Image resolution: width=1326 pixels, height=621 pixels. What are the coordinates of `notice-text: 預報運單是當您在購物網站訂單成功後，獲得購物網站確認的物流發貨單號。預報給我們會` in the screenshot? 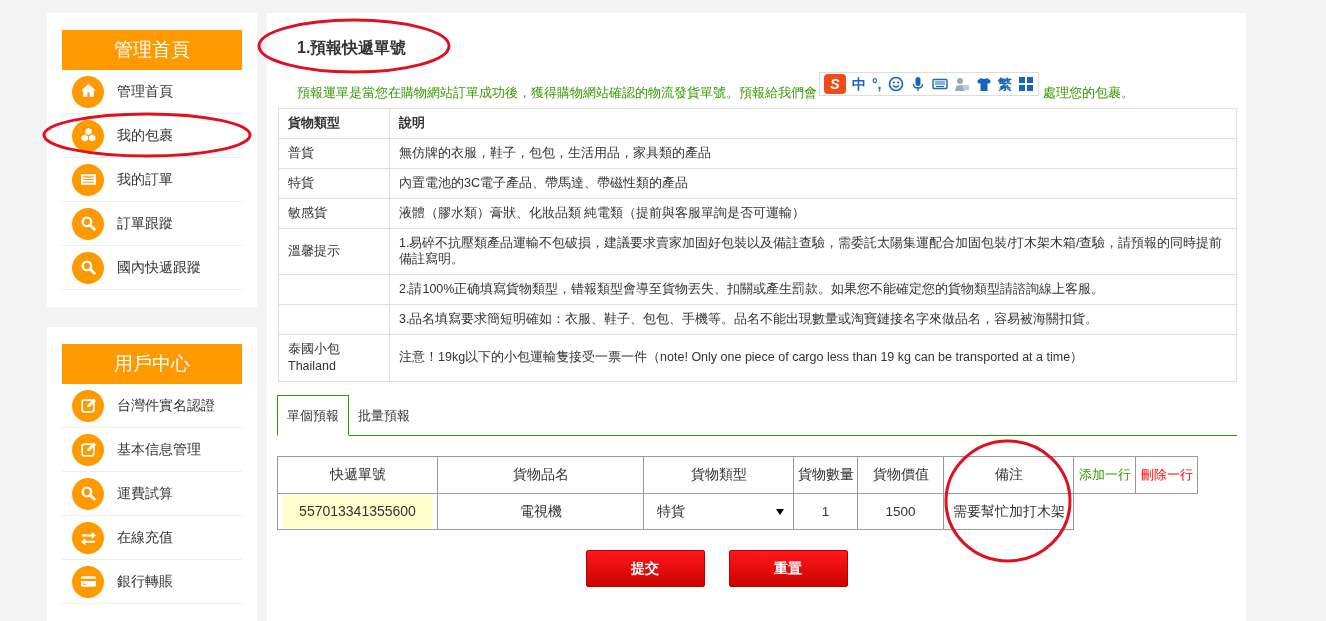 It's located at (557, 92).